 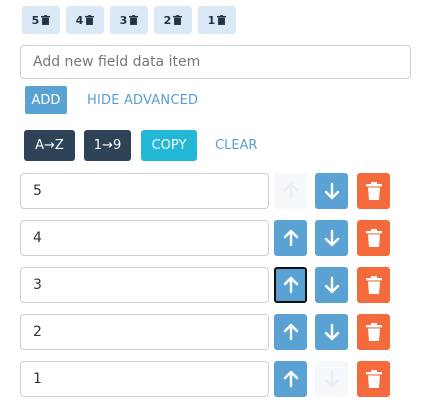 I want to click on chip-item-4: 4, so click(x=85, y=20).